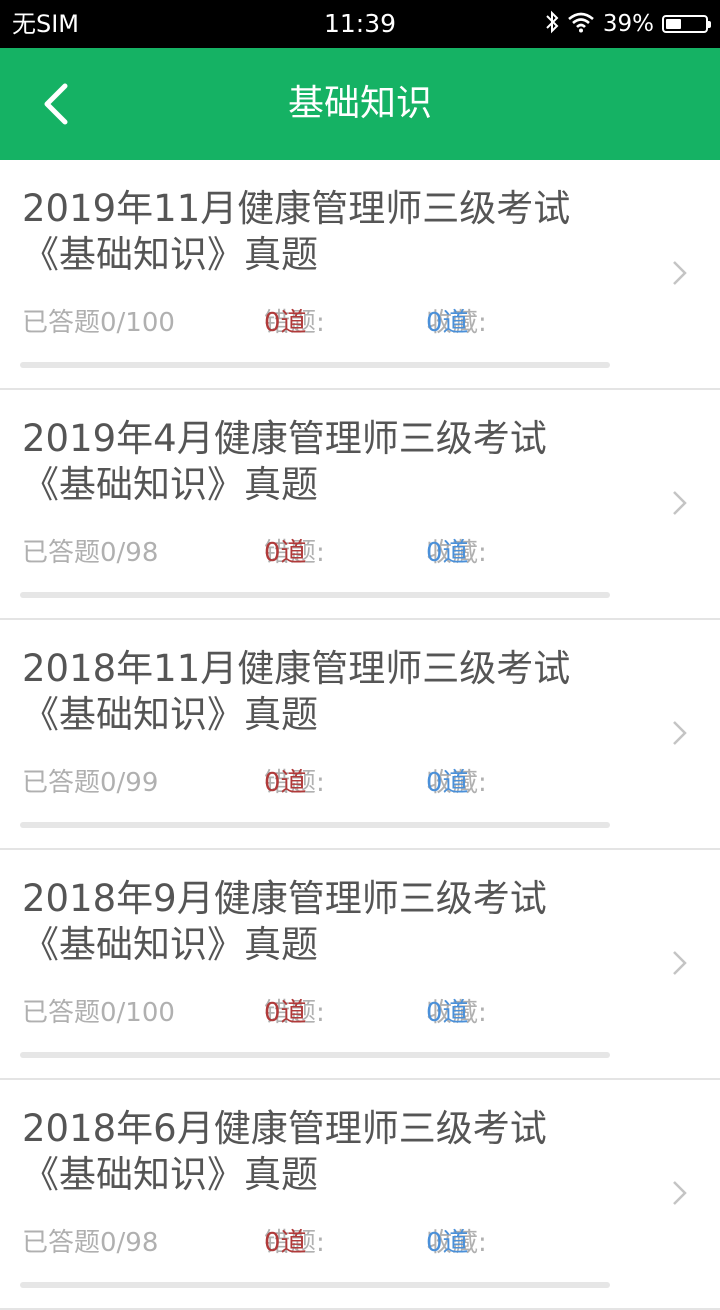 The image size is (720, 1310). Describe the element at coordinates (322, 1152) in the screenshot. I see `exam-title: 2018年6月健康管理师三级考试 《基础知识》真题` at that location.